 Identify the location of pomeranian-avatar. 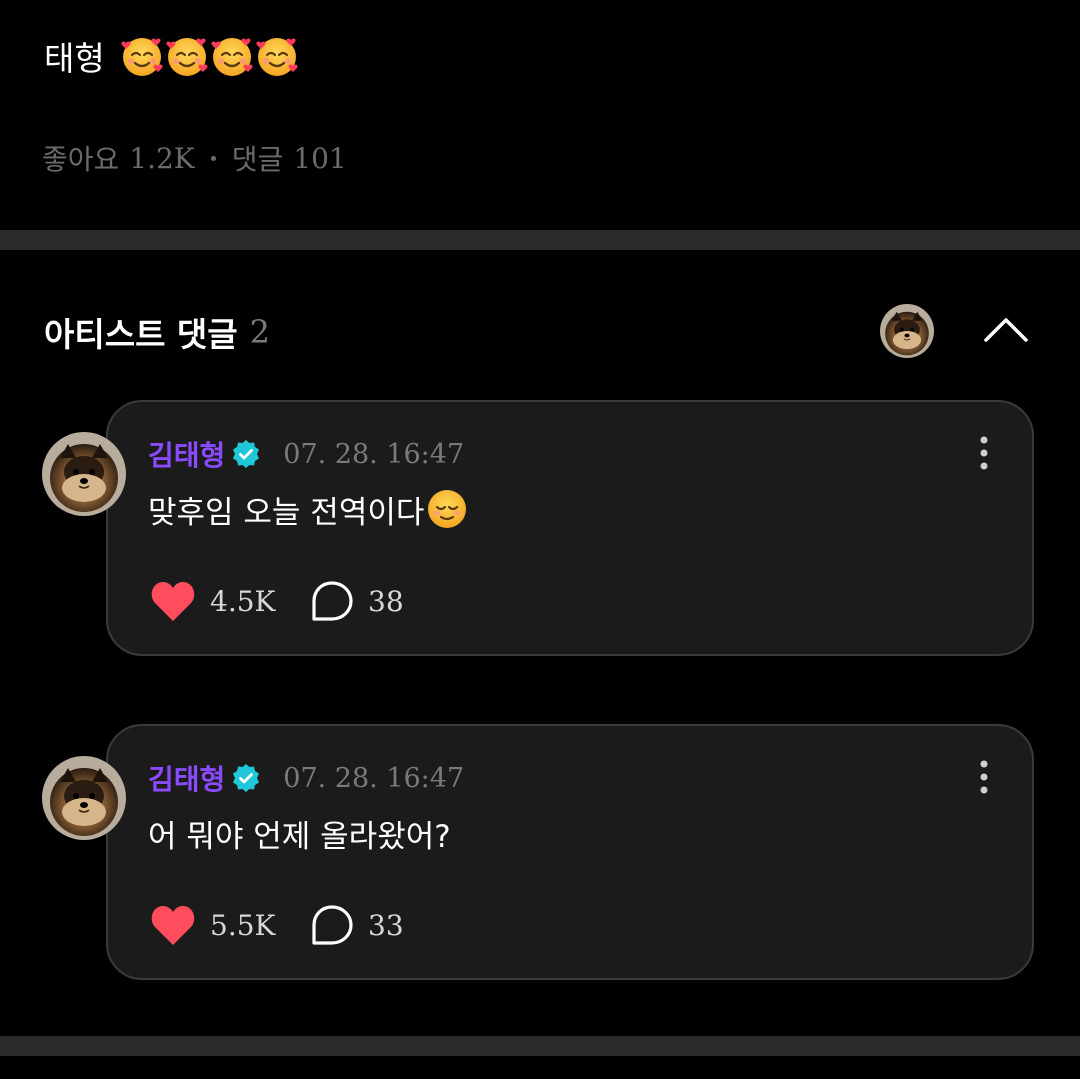
(907, 331).